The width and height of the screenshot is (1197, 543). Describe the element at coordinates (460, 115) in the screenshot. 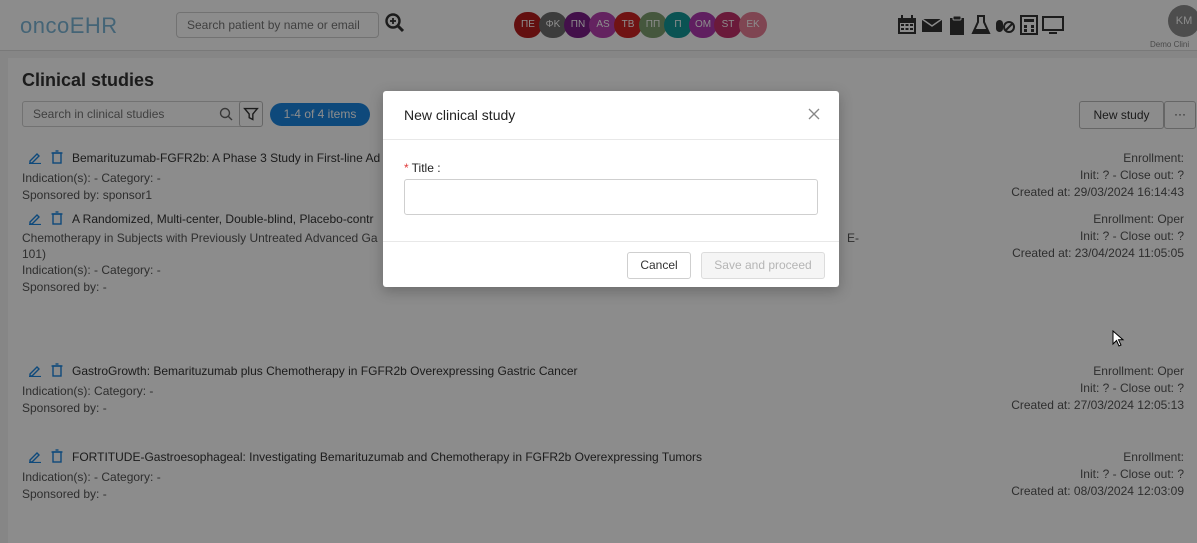

I see `dialog-title: New clinical study` at that location.